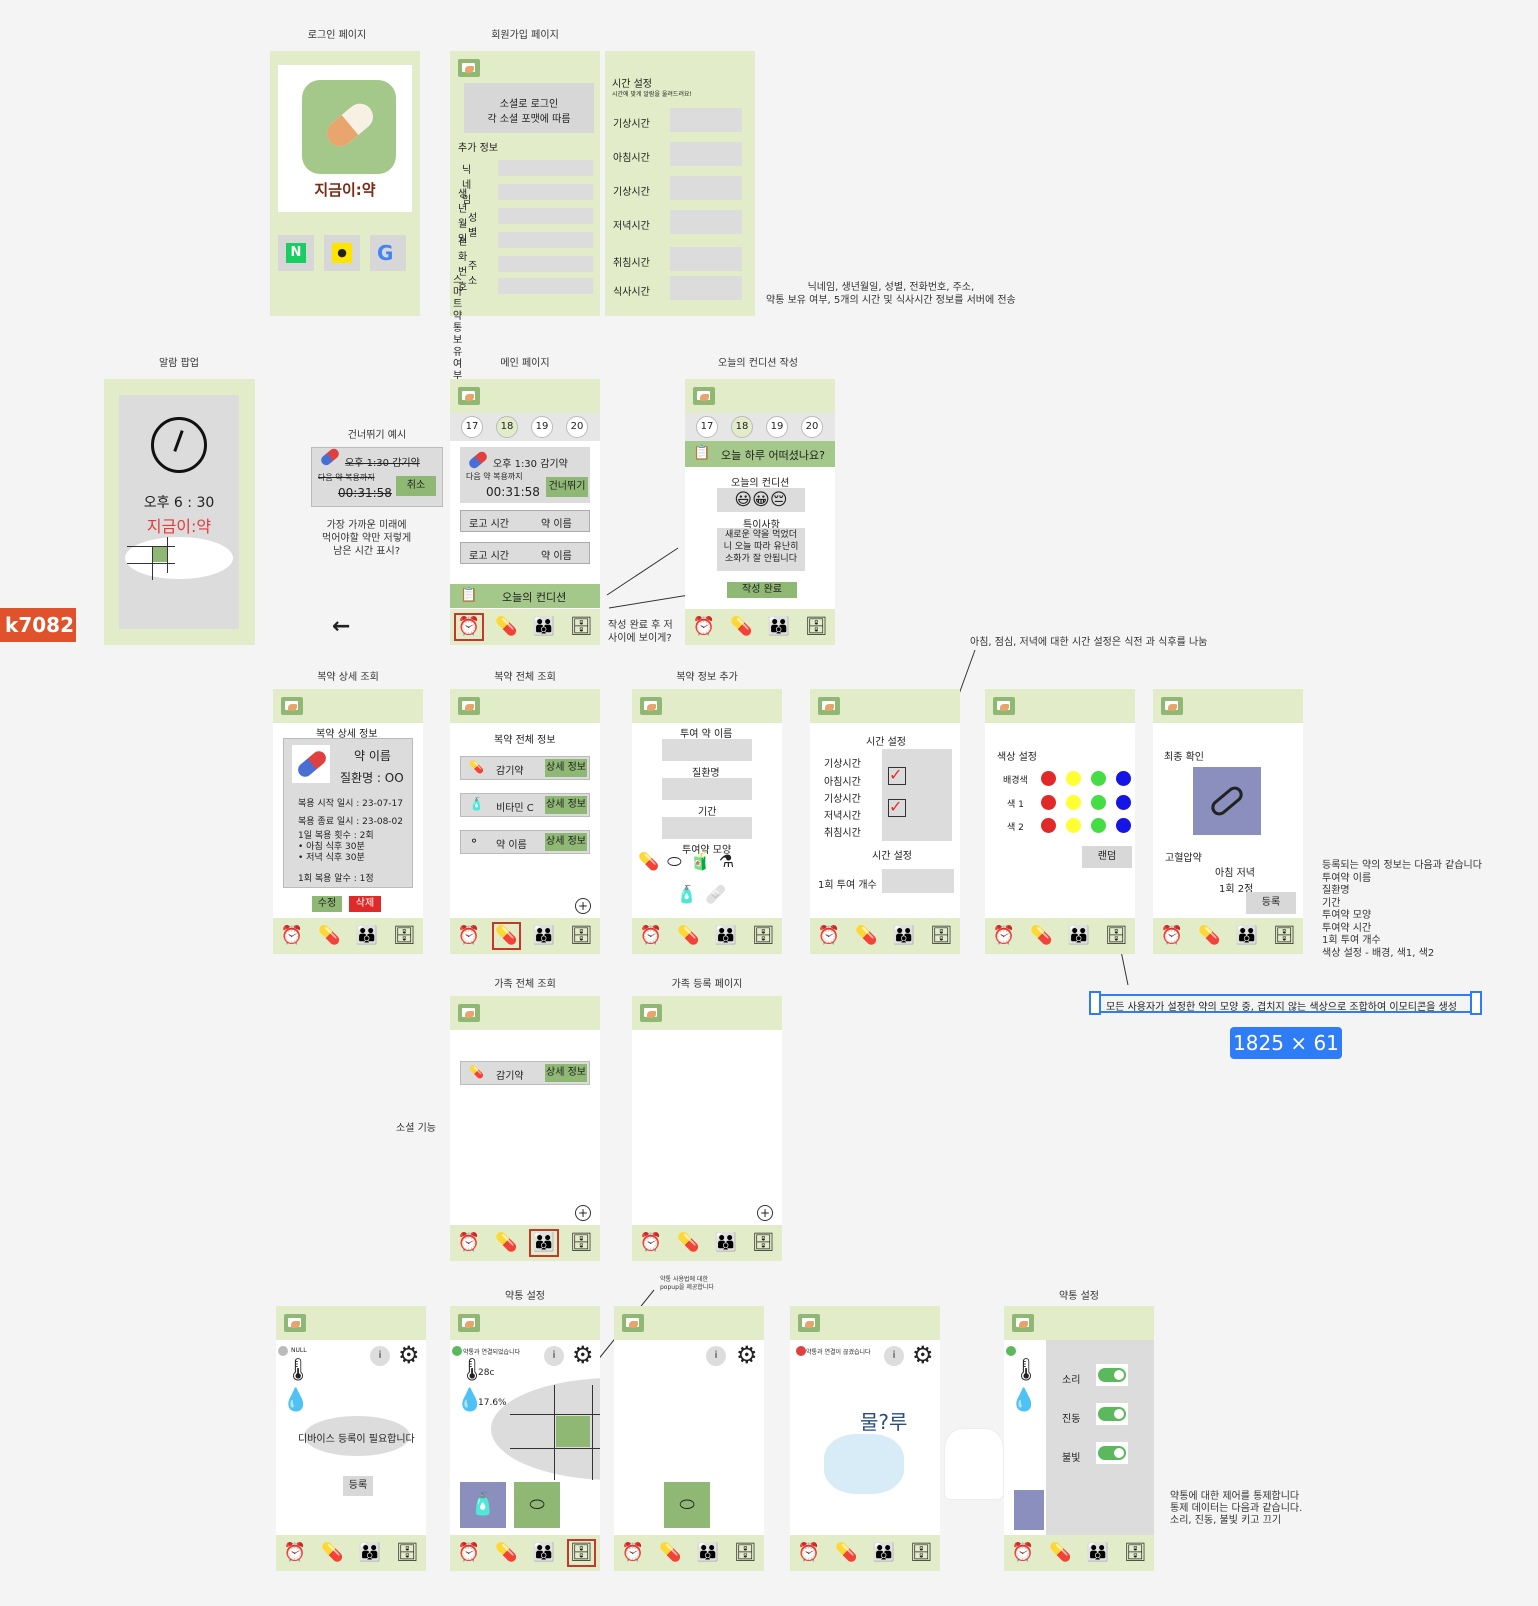 The image size is (1538, 1606). I want to click on handle, so click(1095, 1003).